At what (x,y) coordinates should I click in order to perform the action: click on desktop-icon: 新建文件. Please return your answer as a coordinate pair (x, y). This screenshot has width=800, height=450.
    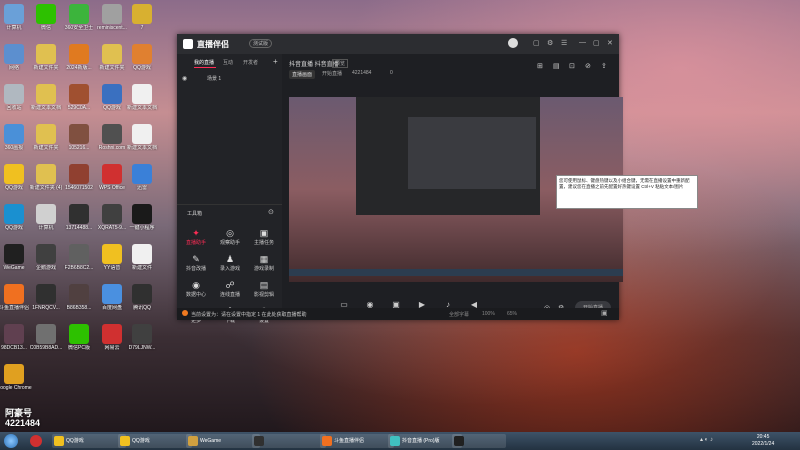
    Looking at the image, I should click on (142, 257).